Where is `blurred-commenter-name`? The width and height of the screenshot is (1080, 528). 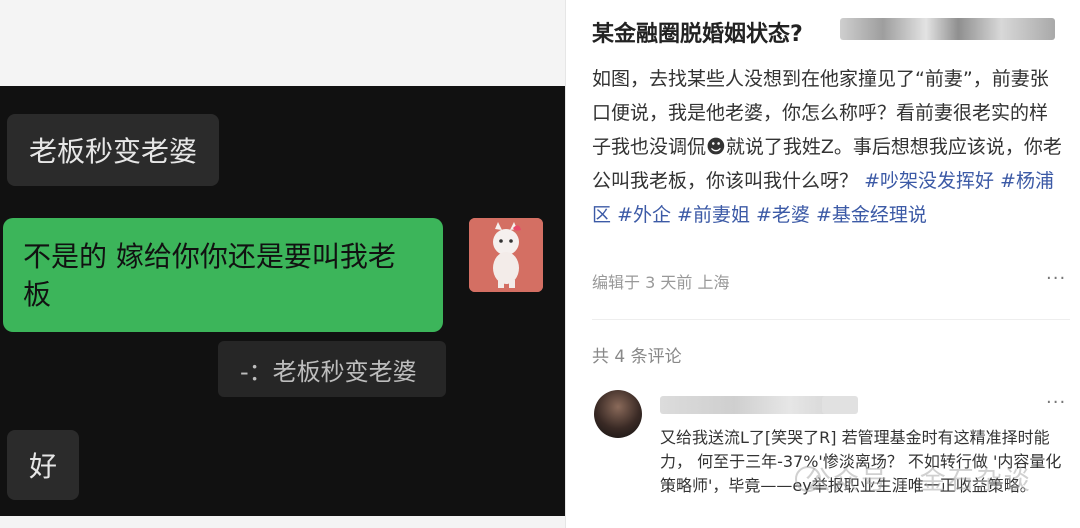
blurred-commenter-name is located at coordinates (752, 405).